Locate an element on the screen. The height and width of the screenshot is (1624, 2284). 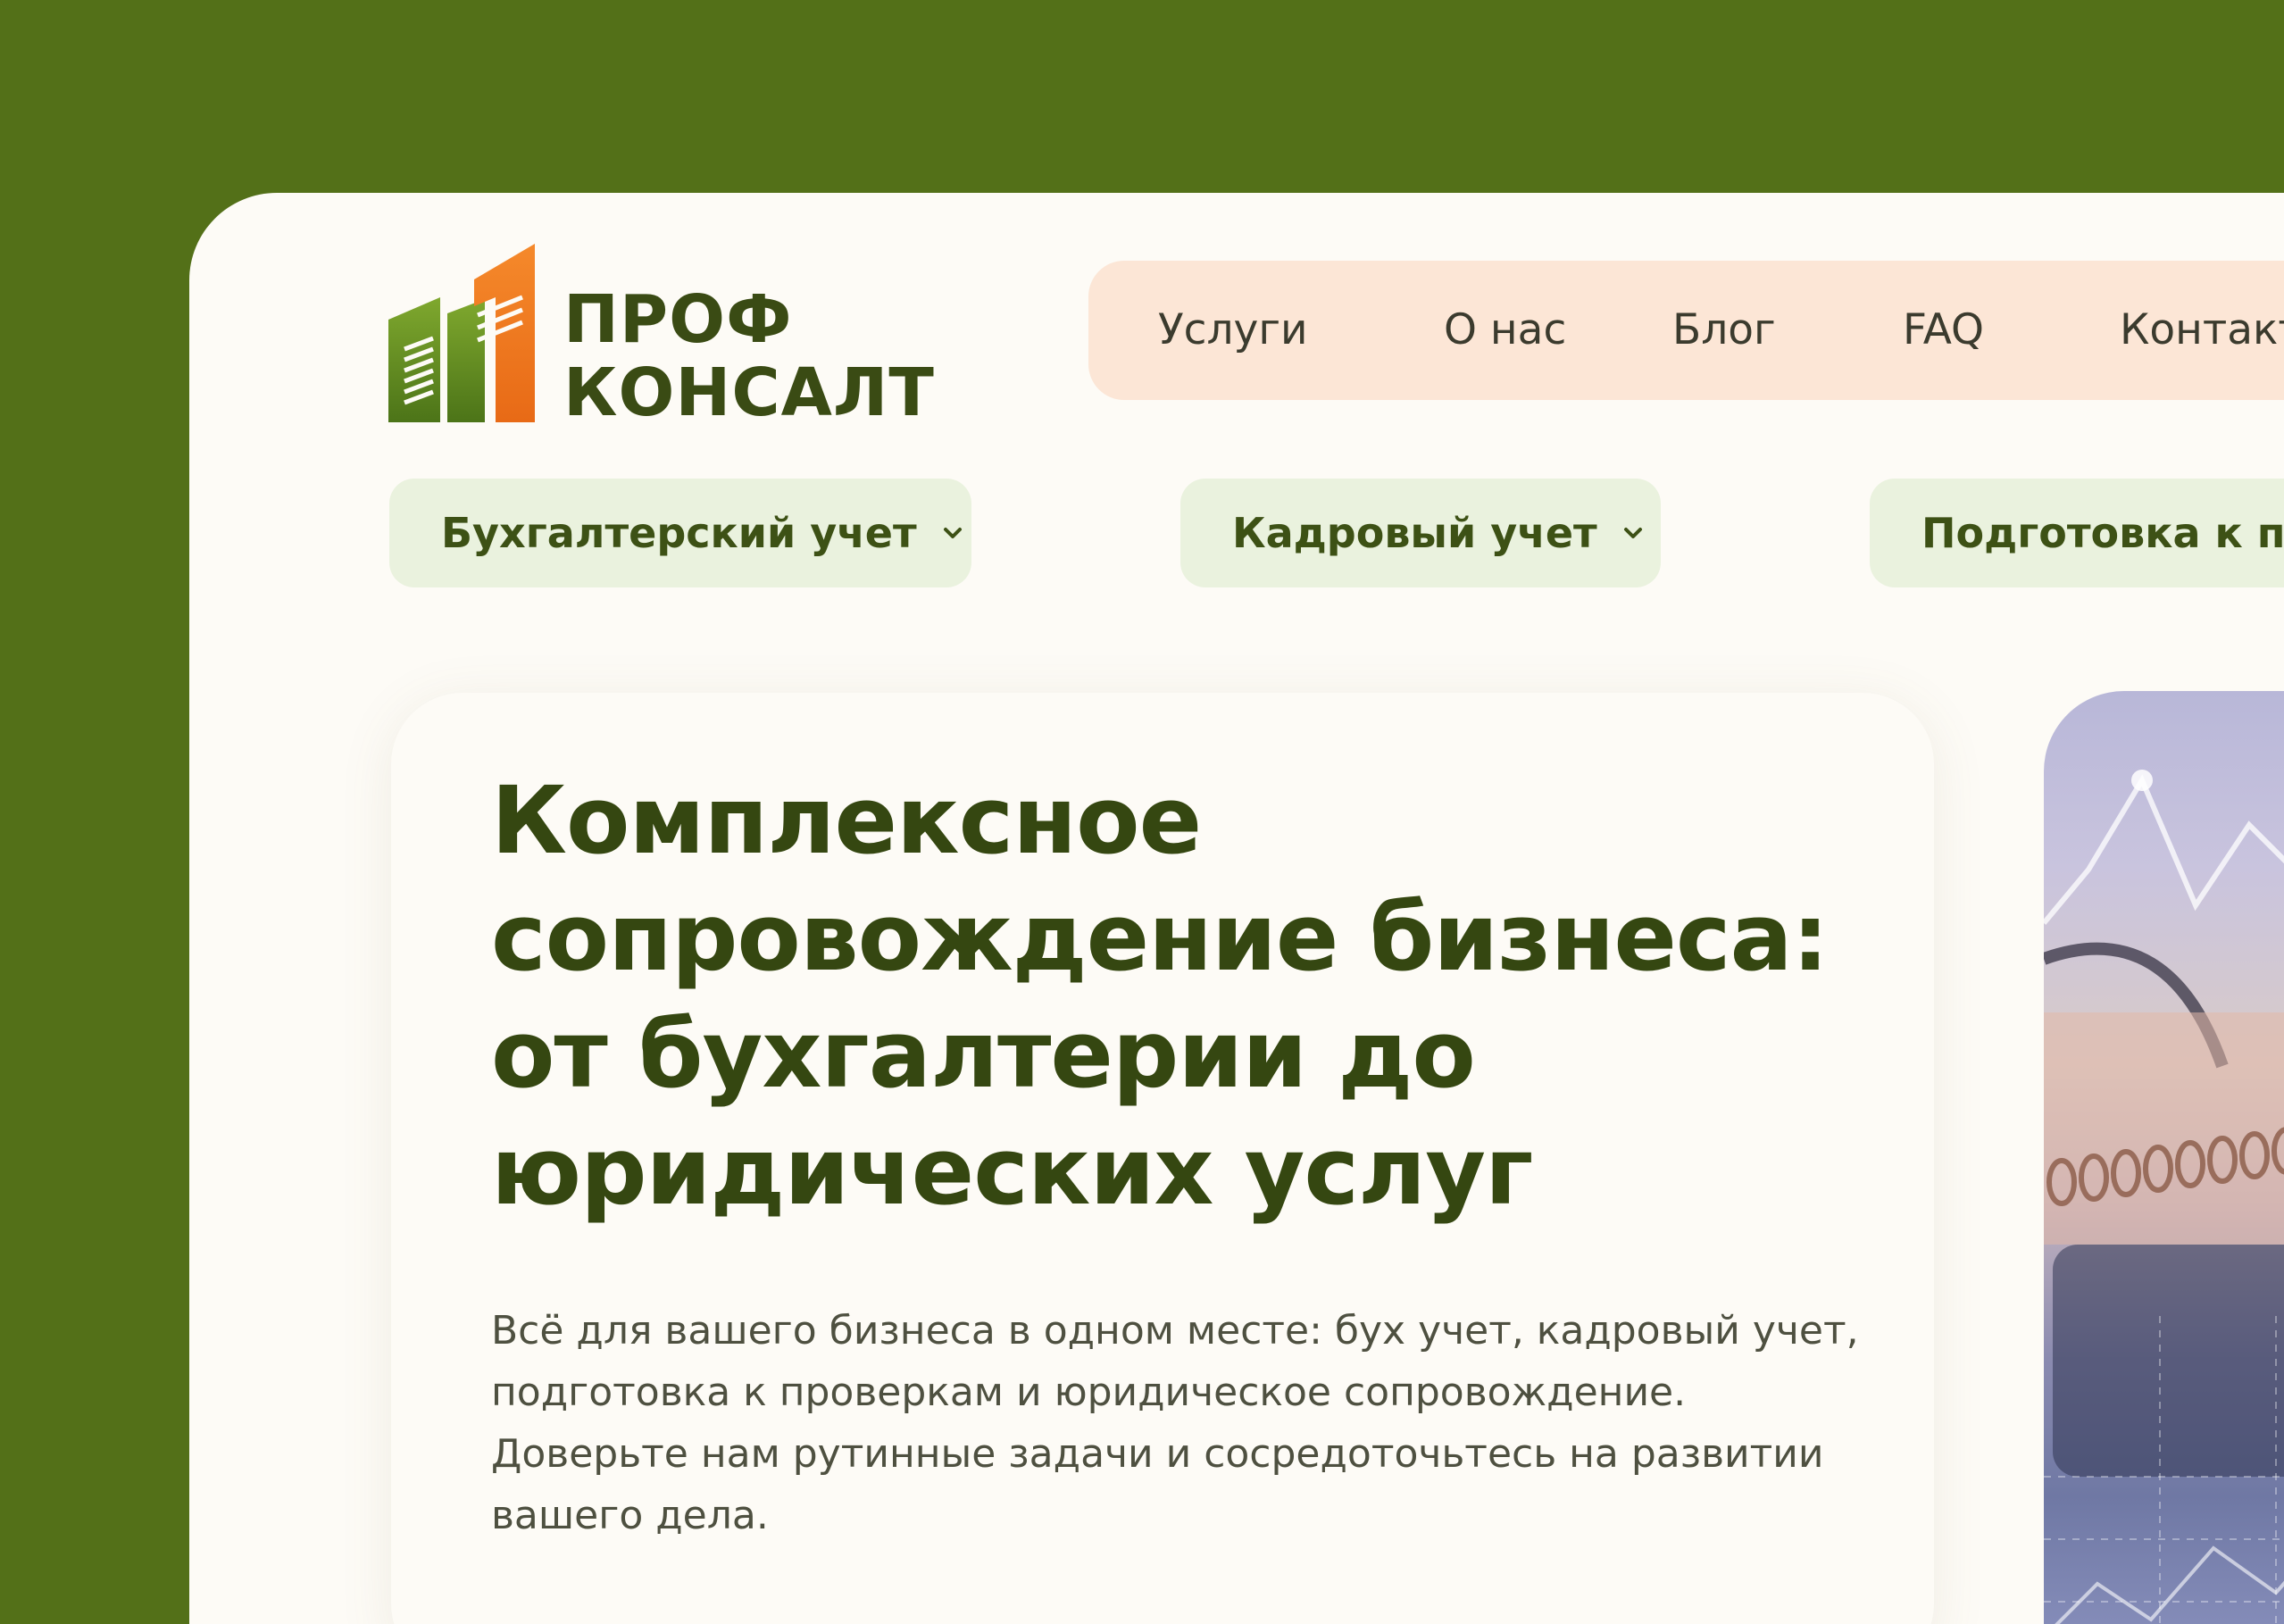
chart-overlay-graphic is located at coordinates (2164, 1197).